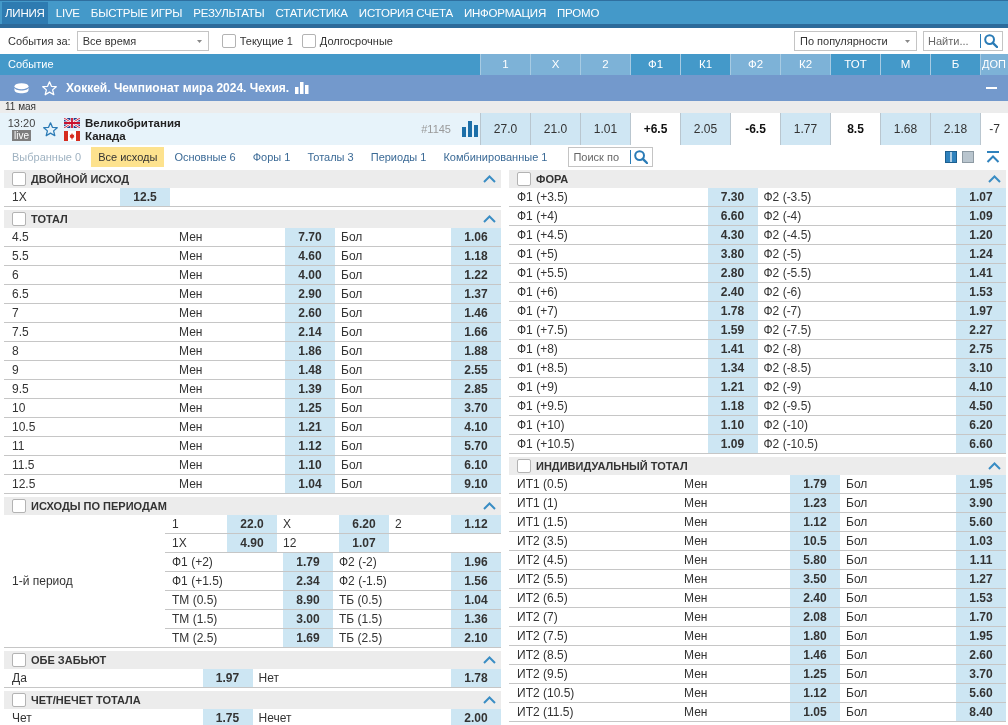 The image size is (1008, 725). I want to click on odds-button: 4.90, so click(252, 543).